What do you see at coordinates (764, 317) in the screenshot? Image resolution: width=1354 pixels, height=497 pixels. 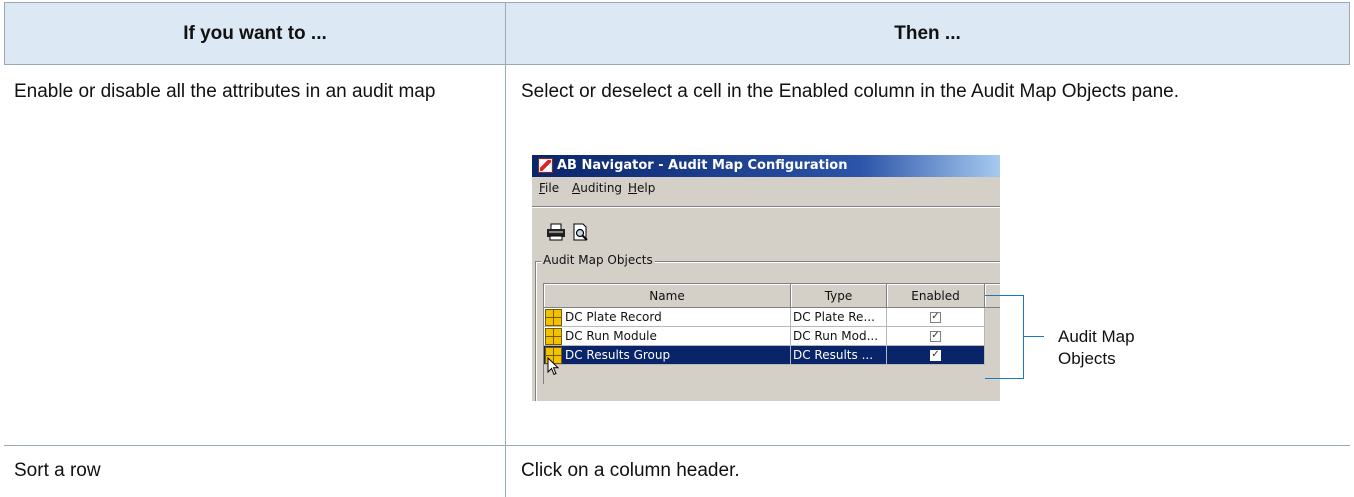 I see `table-row: DC Plate Record DC Plate Re... ✓` at bounding box center [764, 317].